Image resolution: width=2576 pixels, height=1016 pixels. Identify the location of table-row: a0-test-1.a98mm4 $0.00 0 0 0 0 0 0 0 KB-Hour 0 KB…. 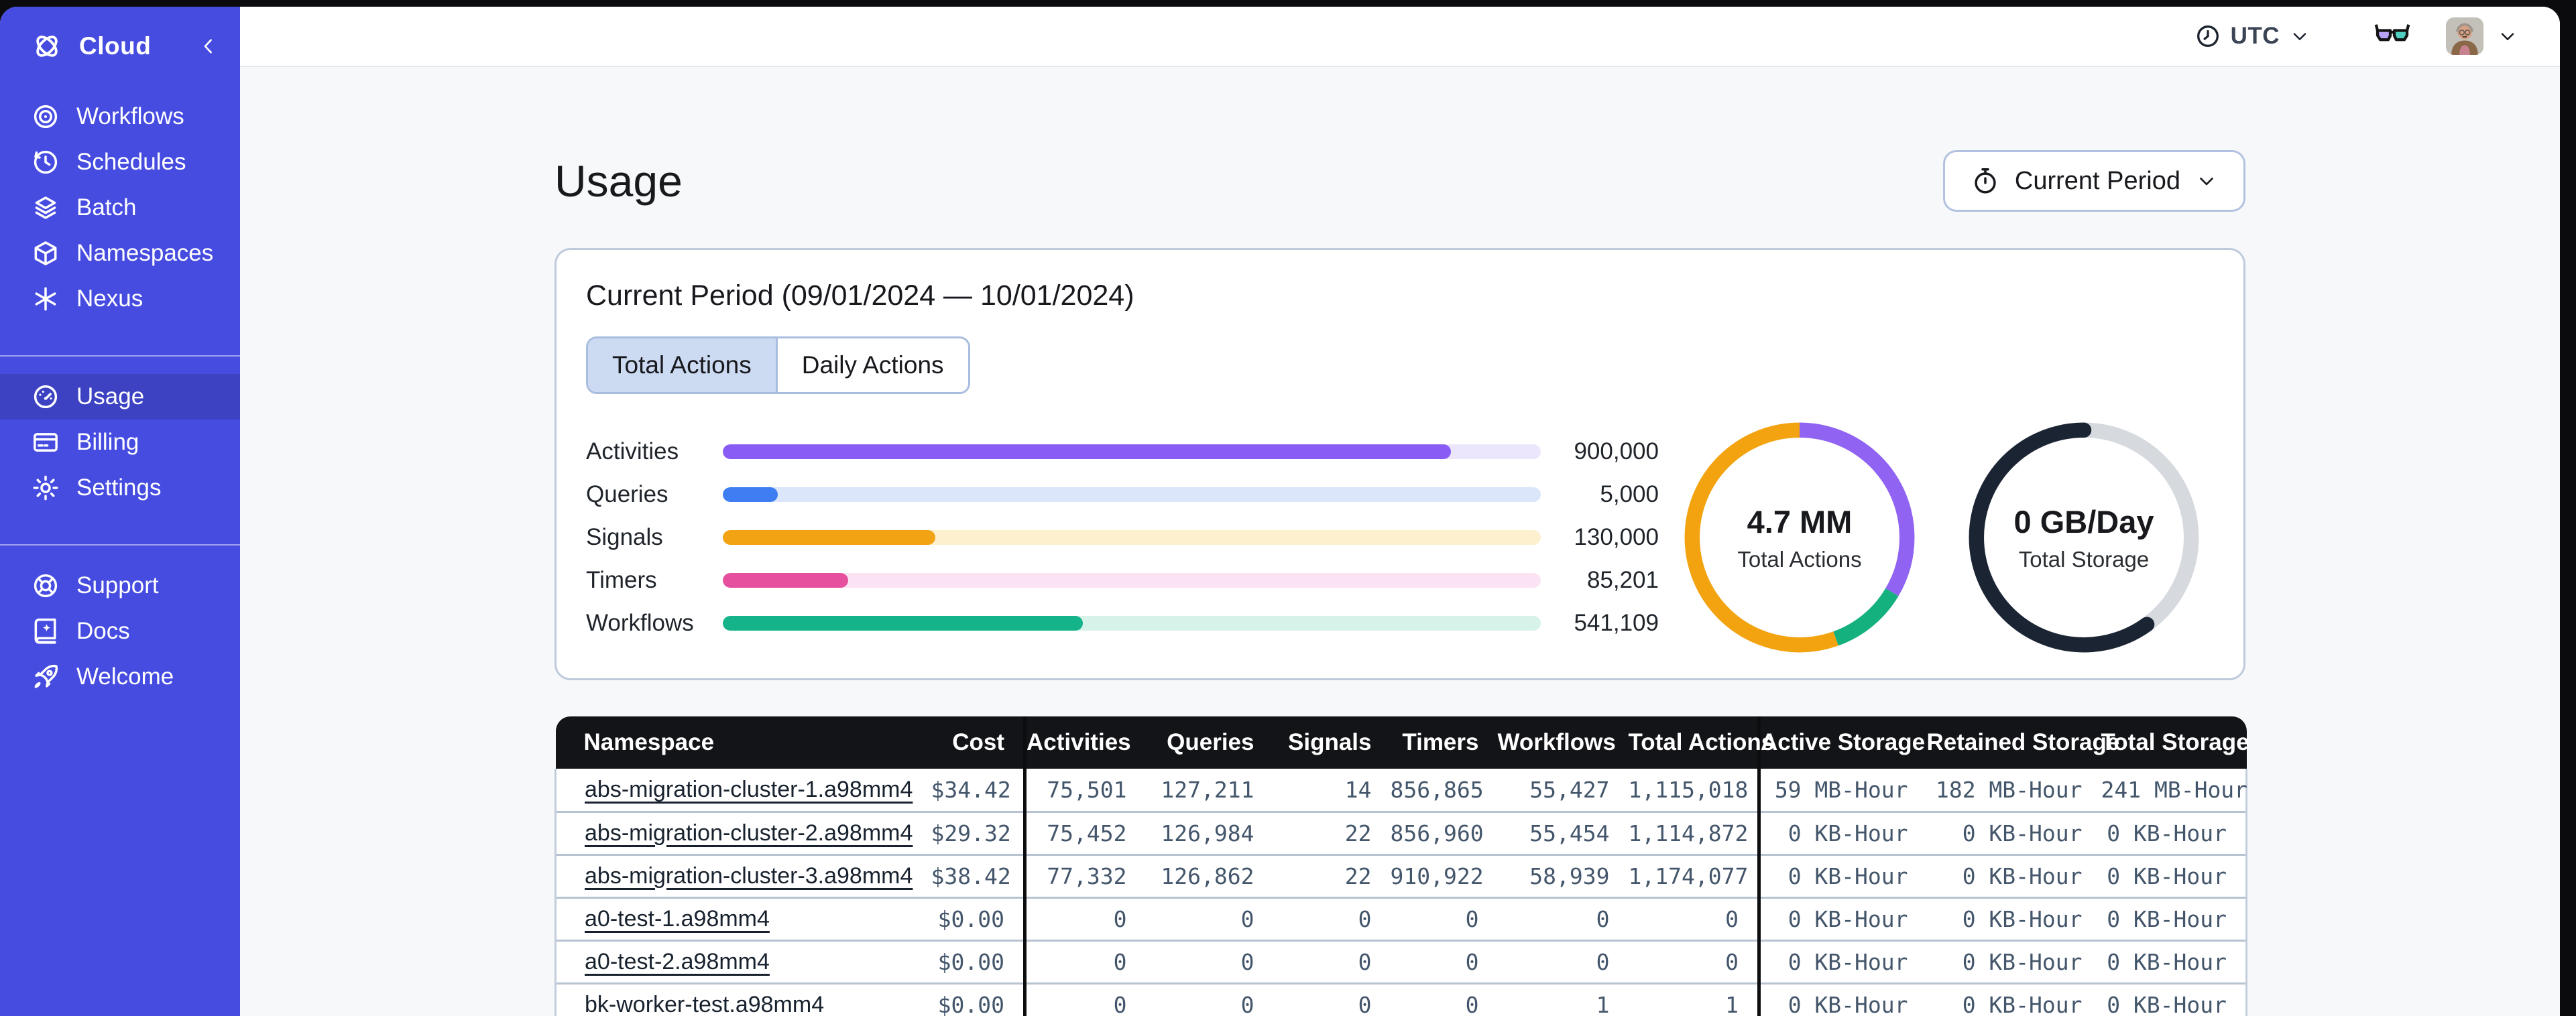
(1400, 918).